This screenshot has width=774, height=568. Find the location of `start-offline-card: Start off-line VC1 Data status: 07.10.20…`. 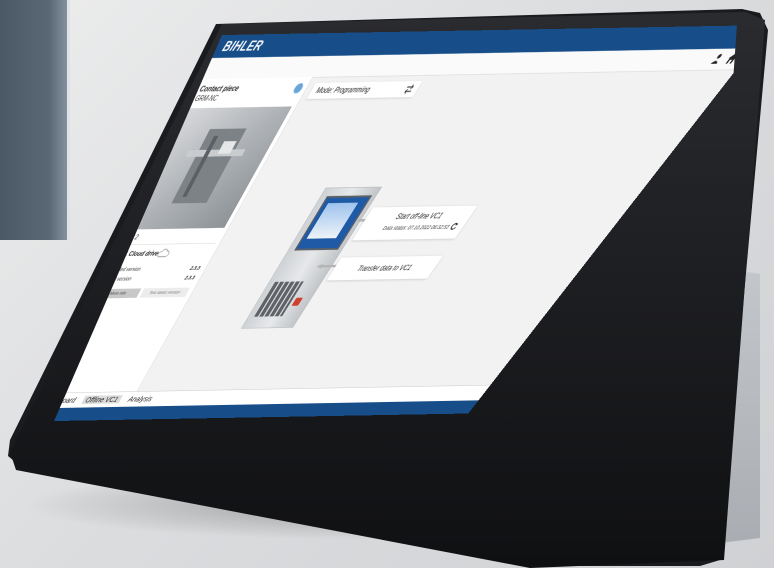

start-offline-card: Start off-line VC1 Data status: 07.10.20… is located at coordinates (415, 223).